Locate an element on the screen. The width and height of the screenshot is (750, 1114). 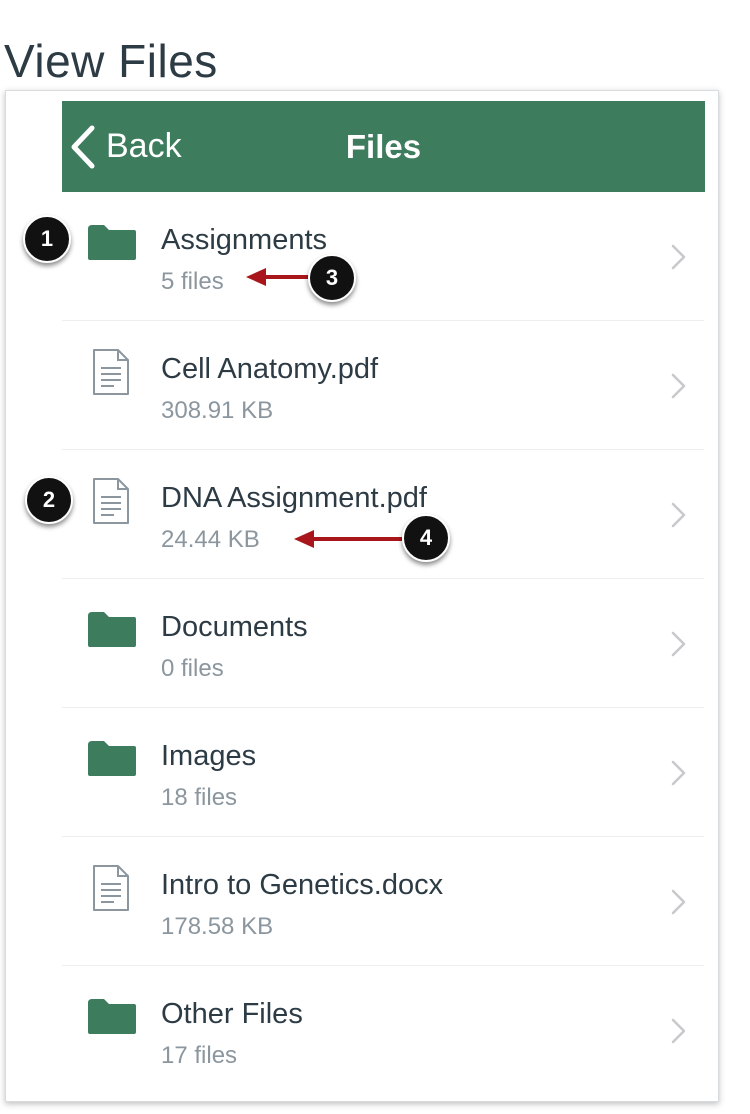
item-meta: 308.91 KB is located at coordinates (217, 410).